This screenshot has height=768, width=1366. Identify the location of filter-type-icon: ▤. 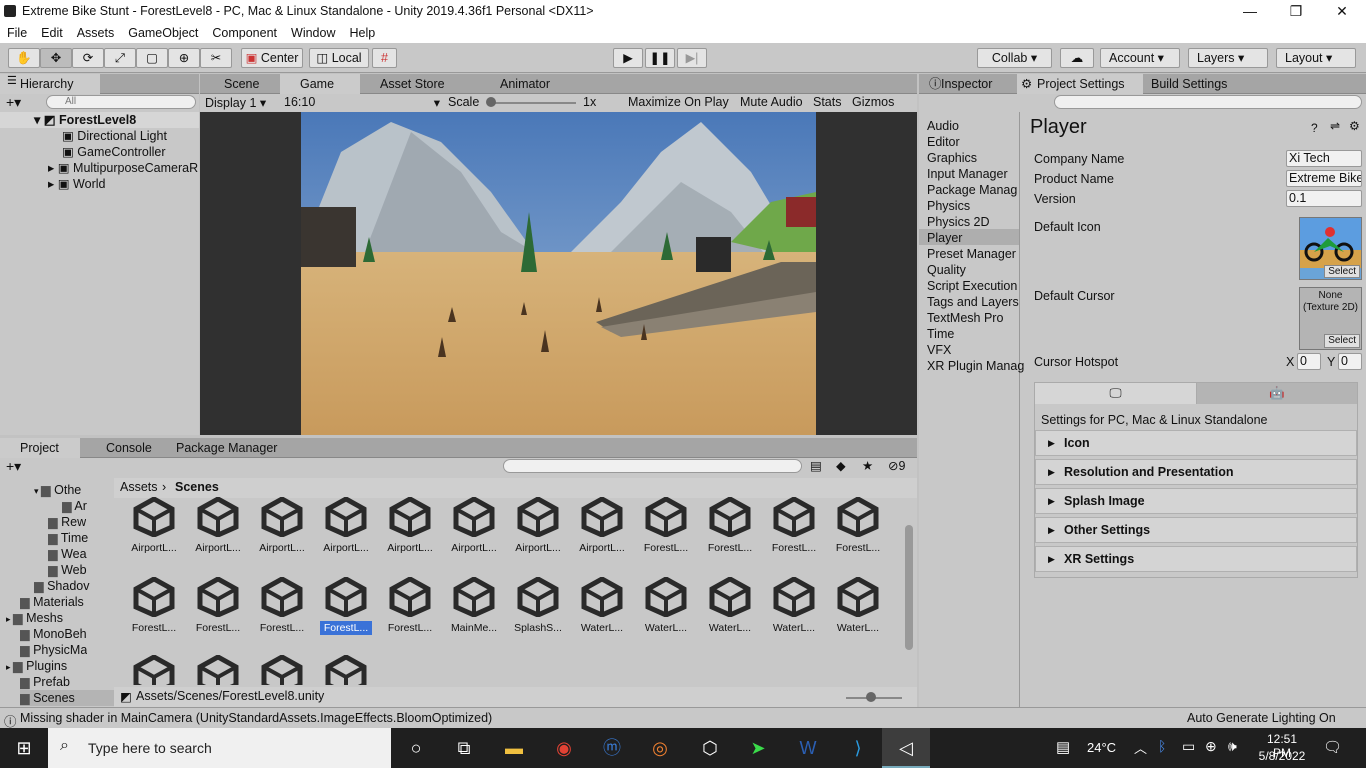
(816, 465).